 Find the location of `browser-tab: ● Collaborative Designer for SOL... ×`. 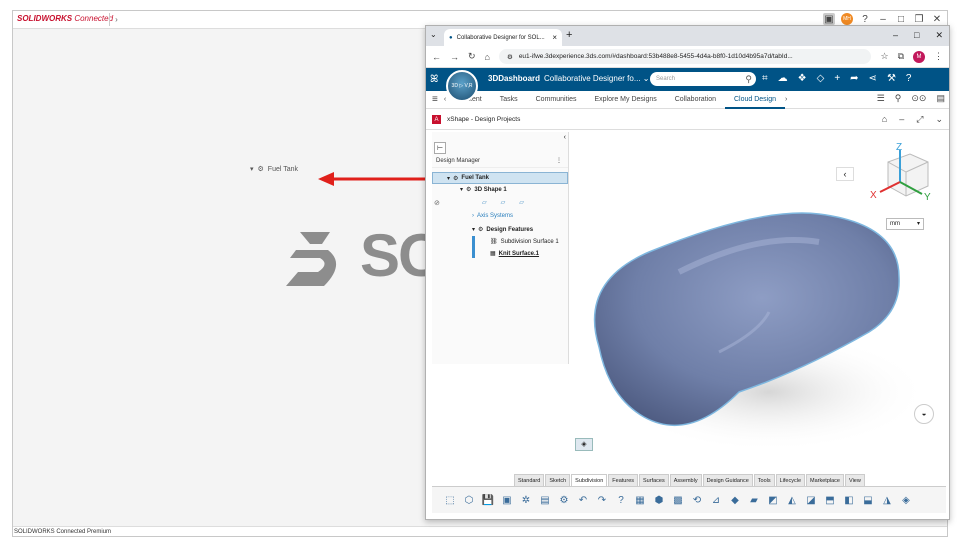

browser-tab: ● Collaborative Designer for SOL... × is located at coordinates (503, 37).